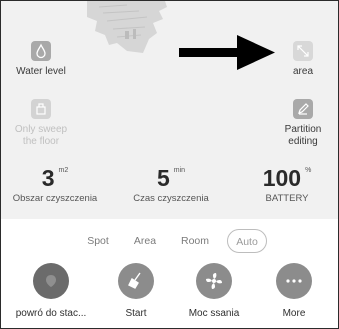 The width and height of the screenshot is (339, 329). I want to click on stat-battery-value: 100, so click(282, 178).